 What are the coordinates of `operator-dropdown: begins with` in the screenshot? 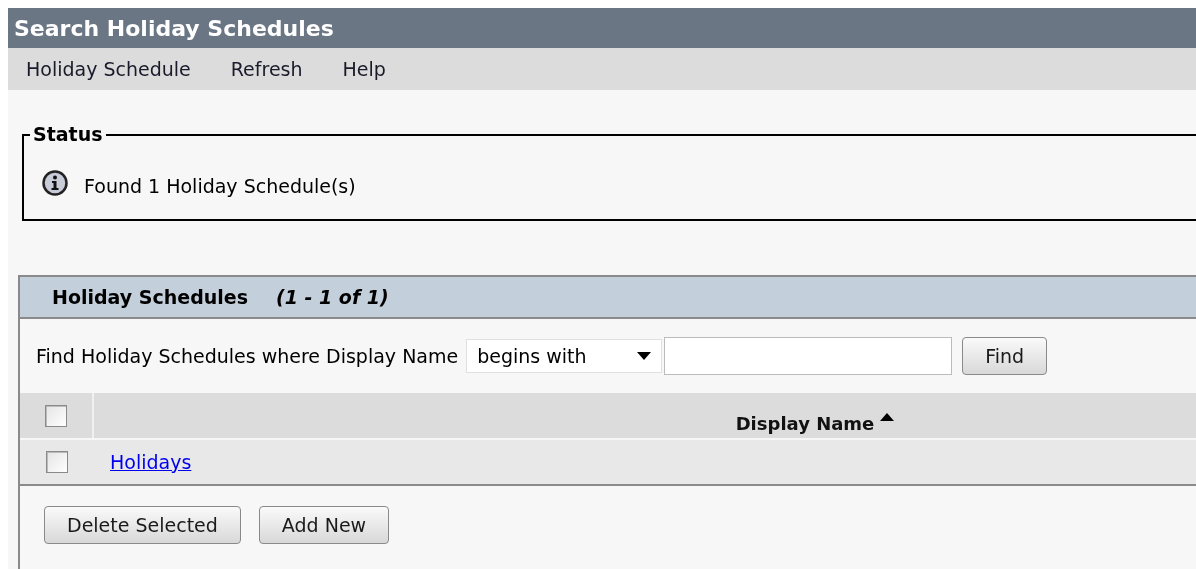 It's located at (564, 356).